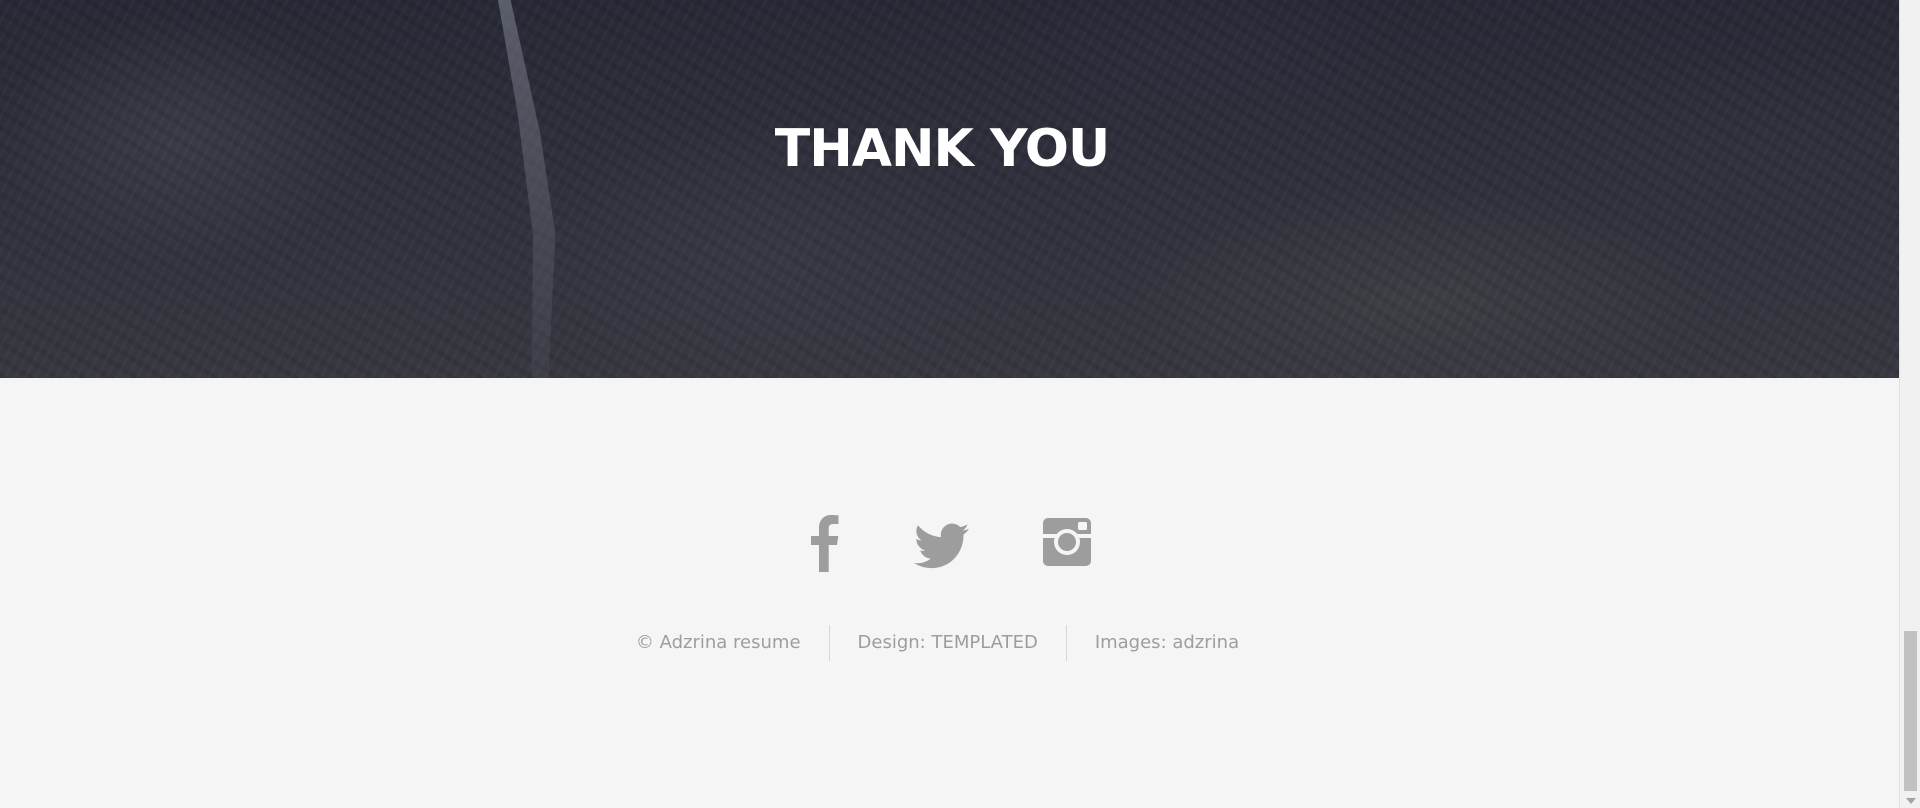  I want to click on images-credit: Images: adzrina, so click(1166, 643).